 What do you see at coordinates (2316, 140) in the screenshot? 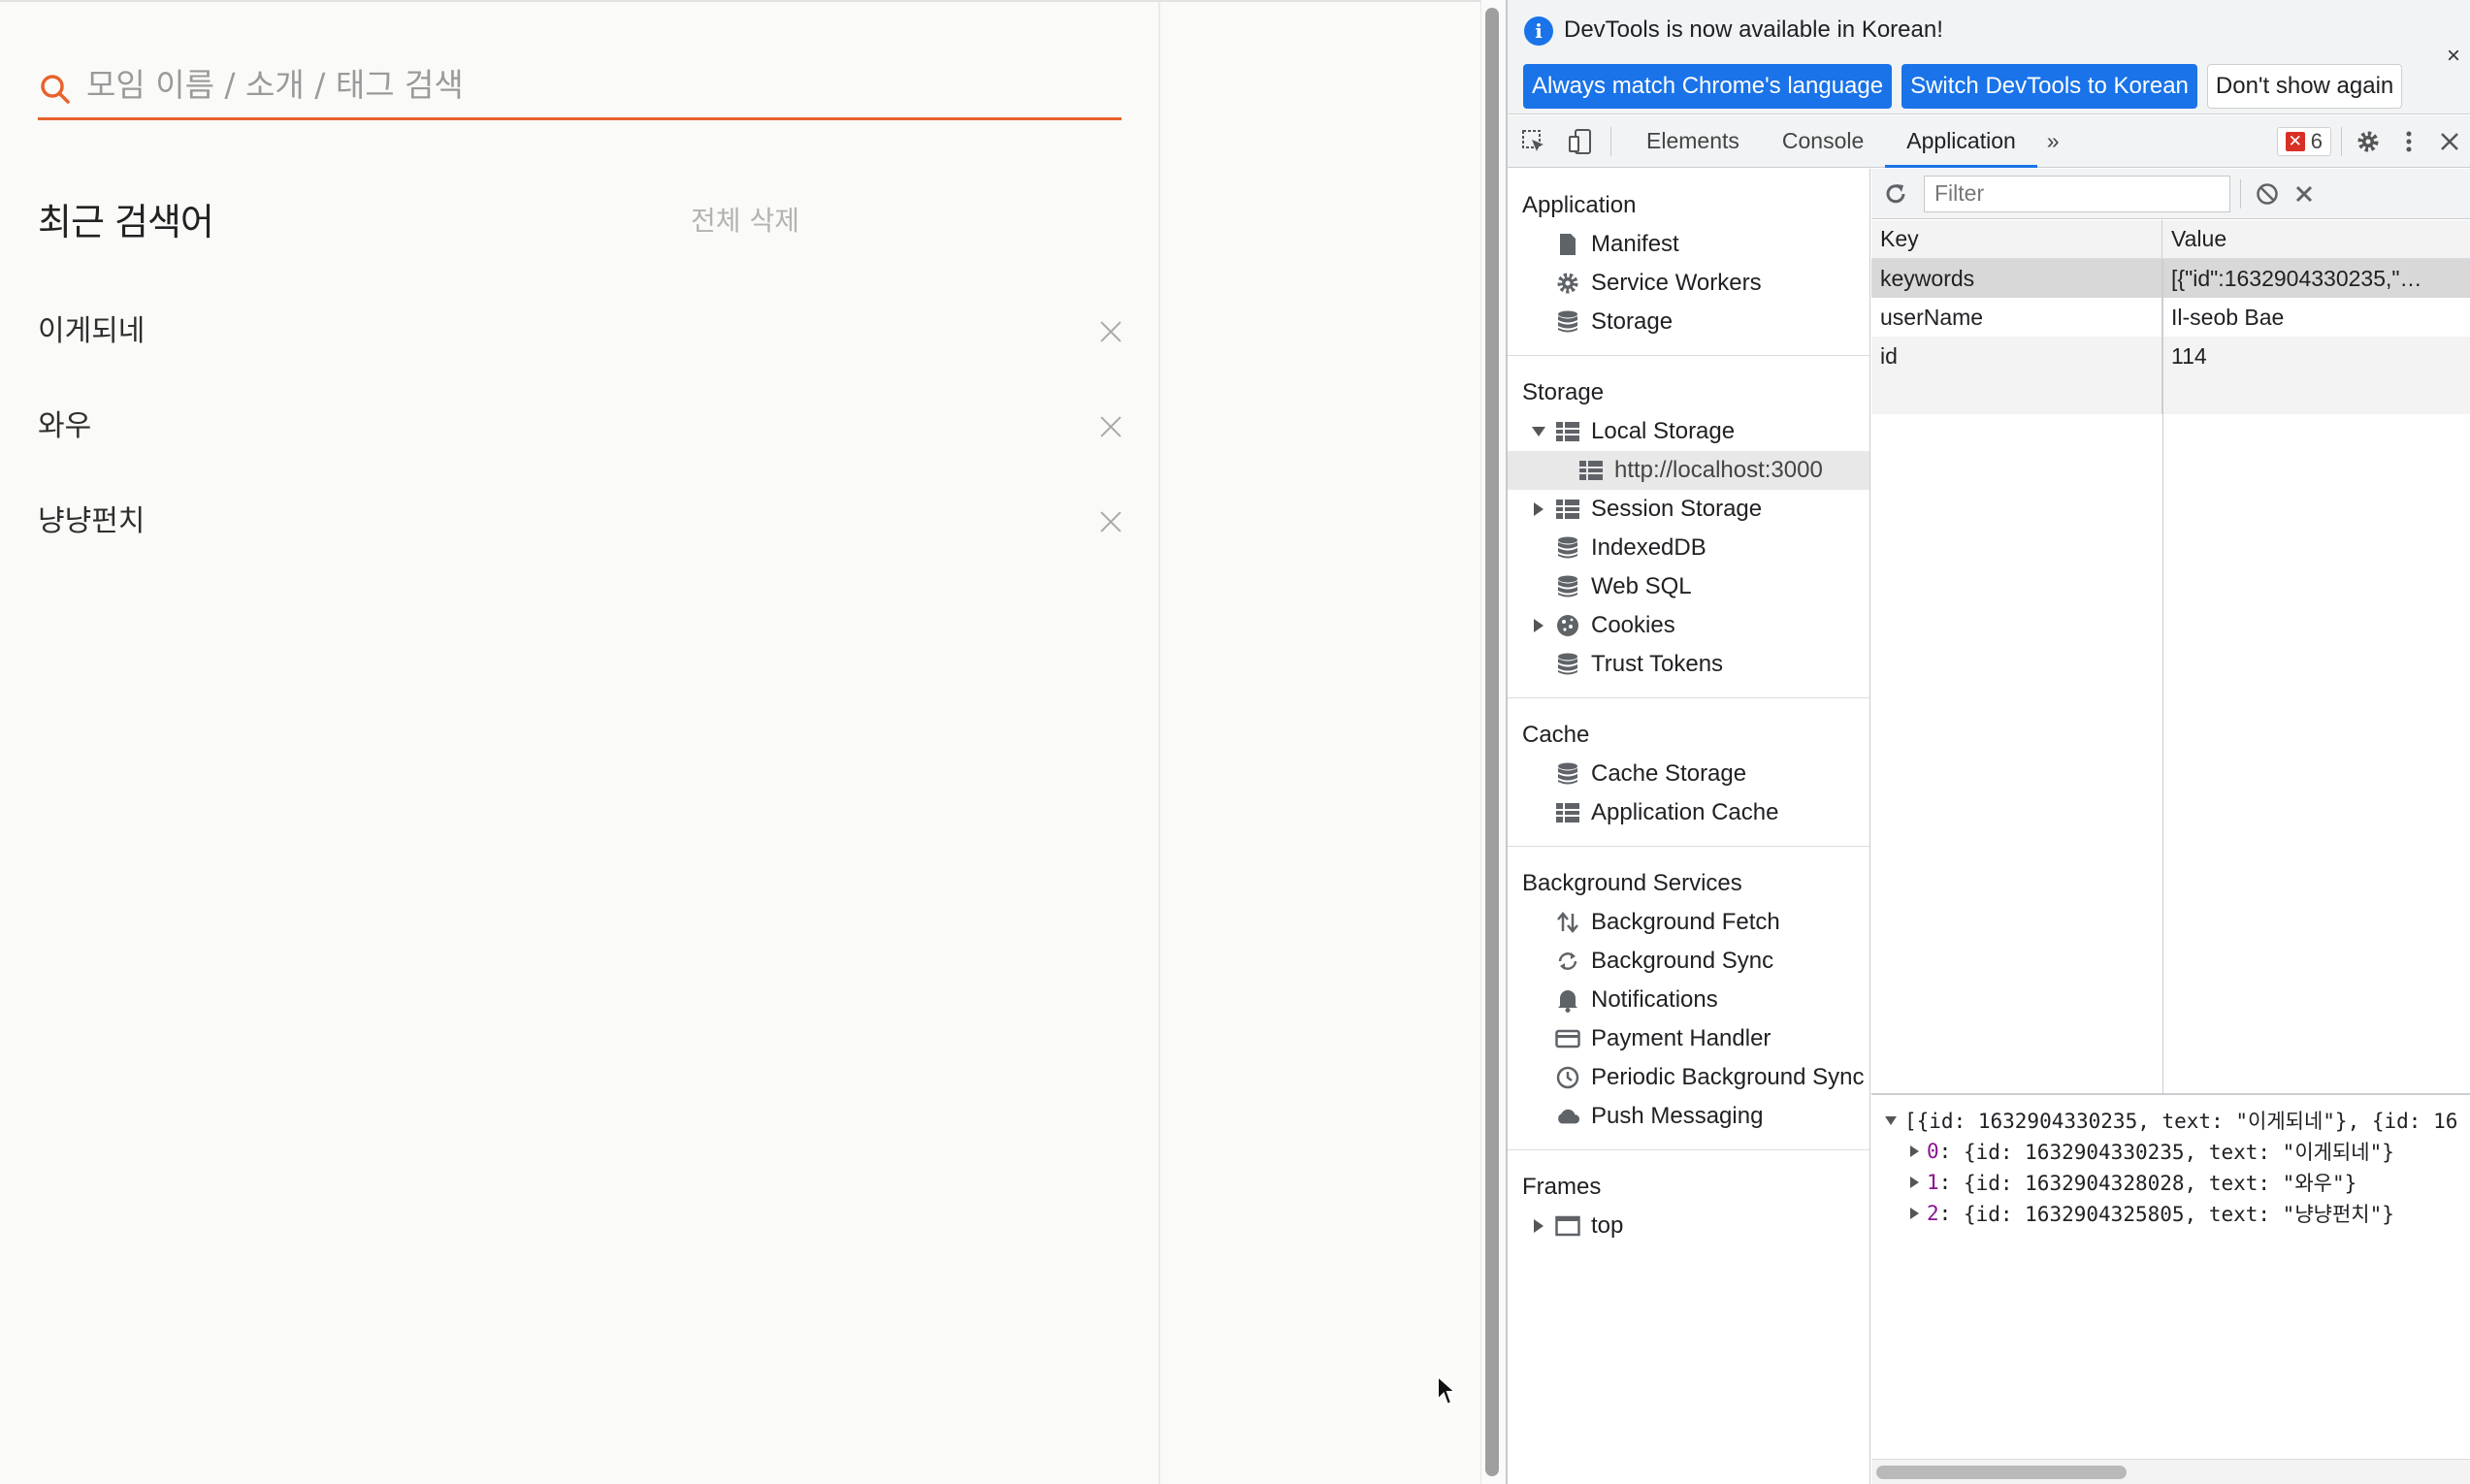
I see `error-count: 6` at bounding box center [2316, 140].